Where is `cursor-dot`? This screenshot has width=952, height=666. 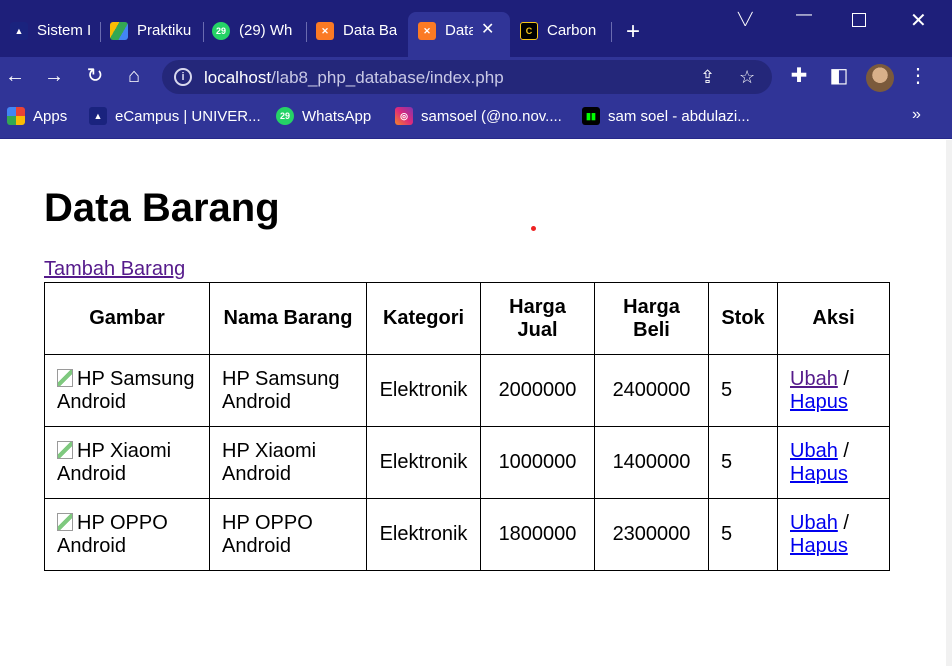
cursor-dot is located at coordinates (533, 228).